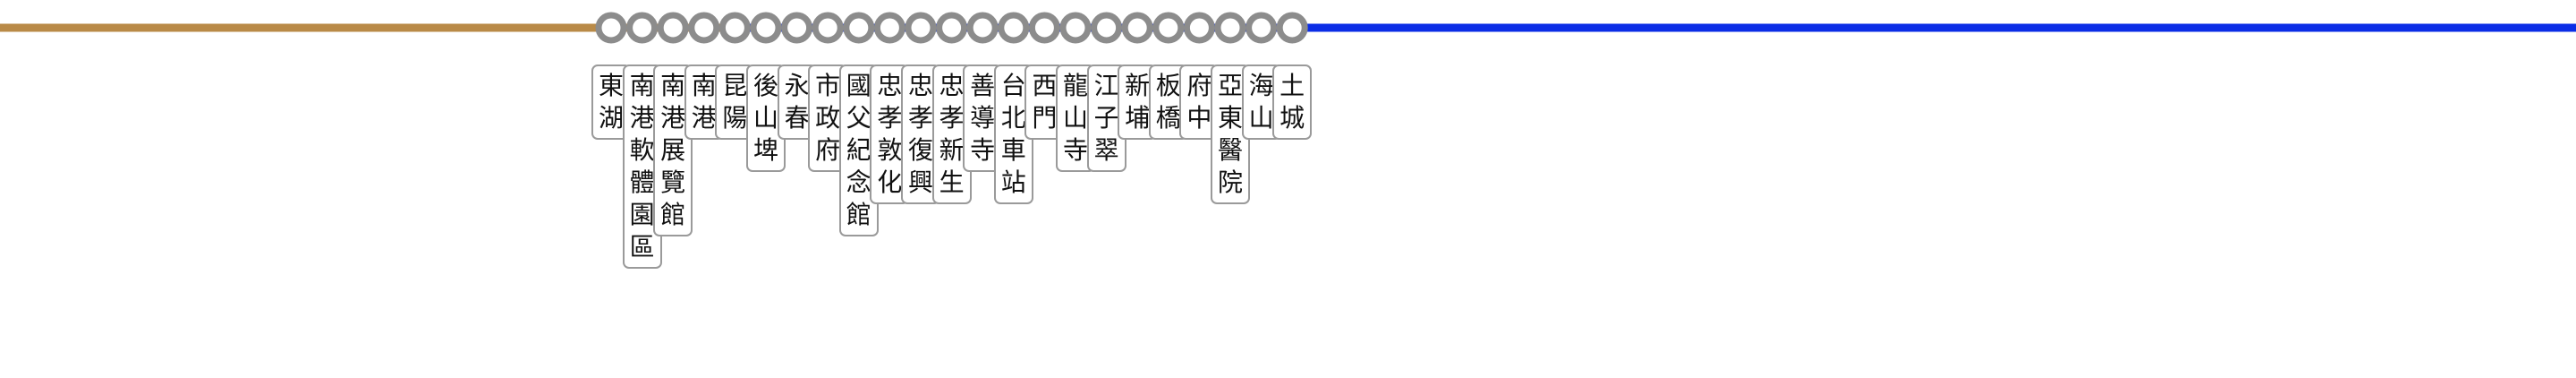 This screenshot has height=378, width=2576. Describe the element at coordinates (1292, 86) in the screenshot. I see `station-name-char: 土` at that location.